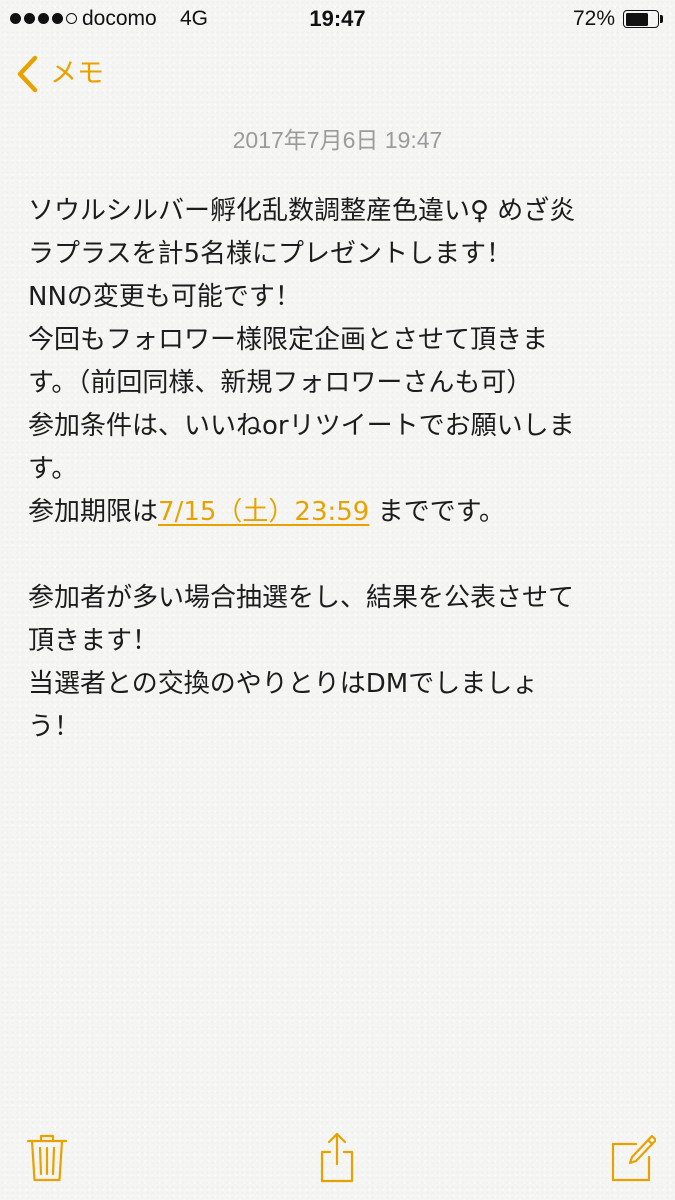 The width and height of the screenshot is (675, 1200). I want to click on back-button-label: メモ, so click(77, 73).